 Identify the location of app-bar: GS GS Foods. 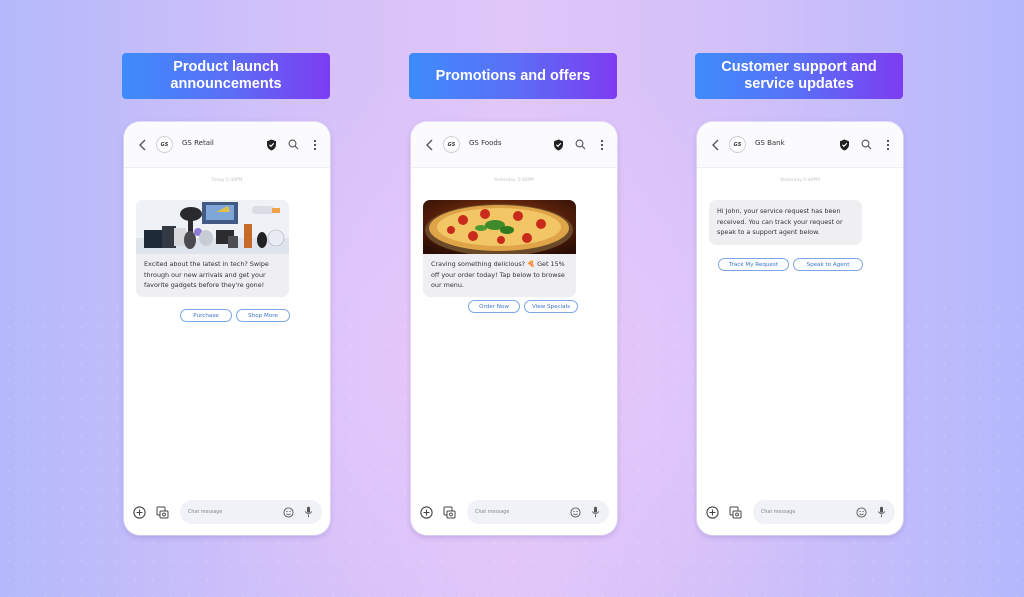
(514, 145).